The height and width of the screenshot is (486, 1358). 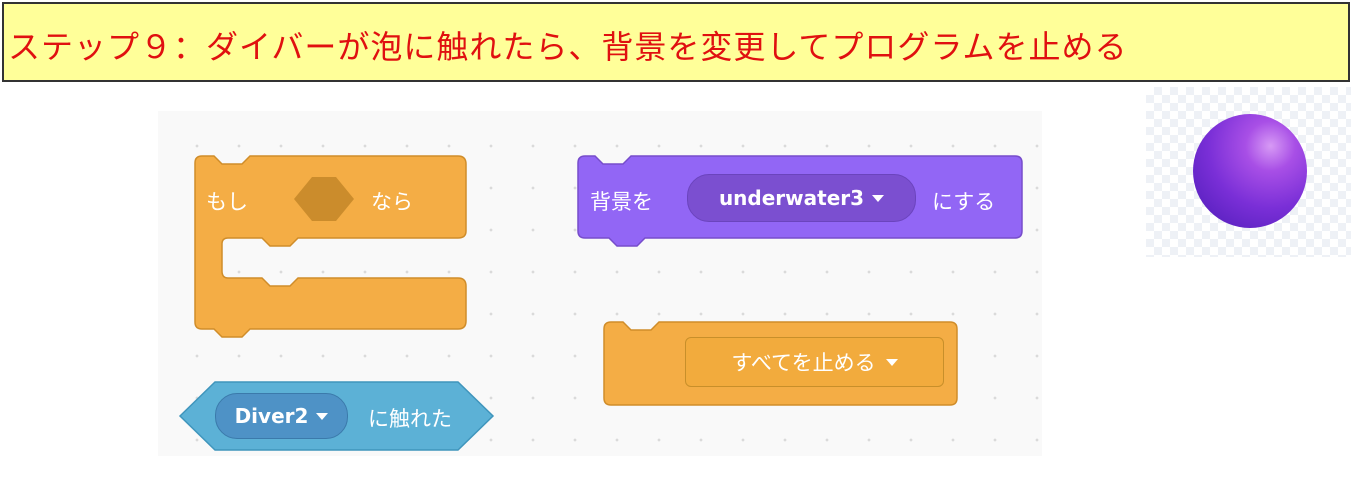 What do you see at coordinates (271, 416) in the screenshot?
I see `touching-target-value: Diver2` at bounding box center [271, 416].